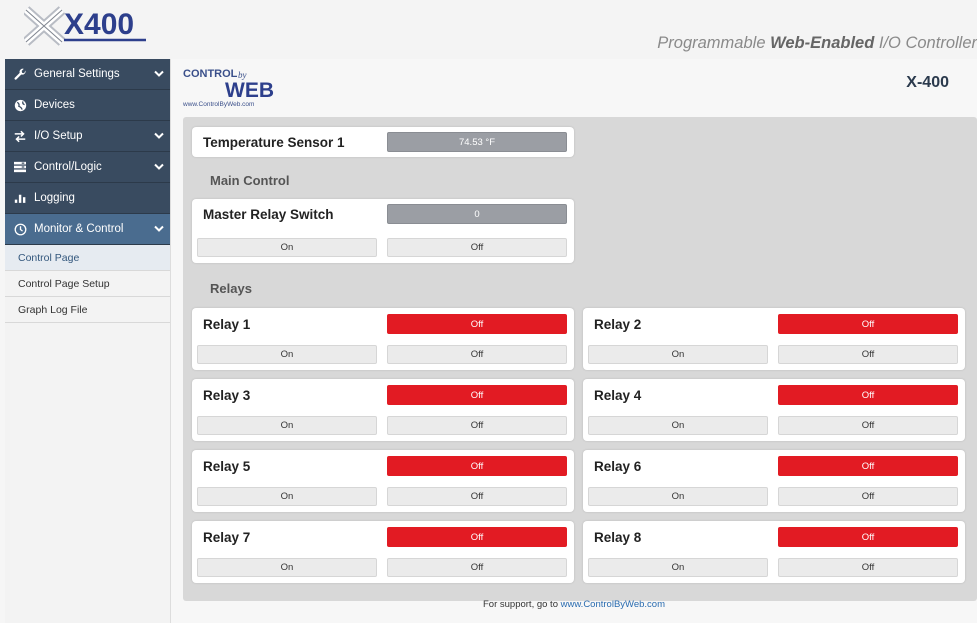  I want to click on sidebar-item-monitor-control: Monitor & Control, so click(87, 229).